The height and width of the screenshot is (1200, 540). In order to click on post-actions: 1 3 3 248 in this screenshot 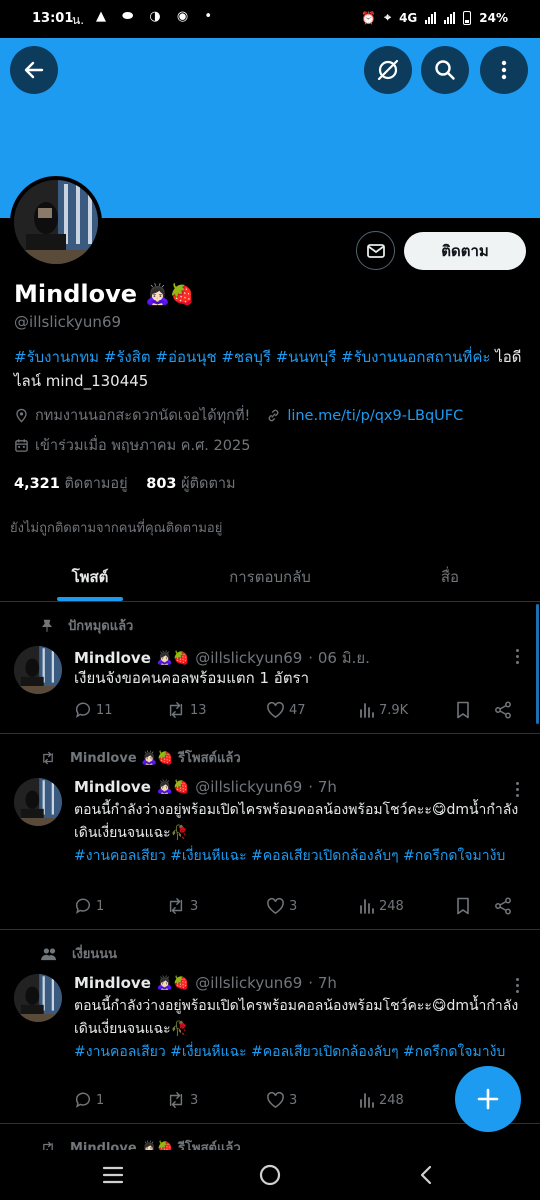, I will do `click(297, 1100)`.